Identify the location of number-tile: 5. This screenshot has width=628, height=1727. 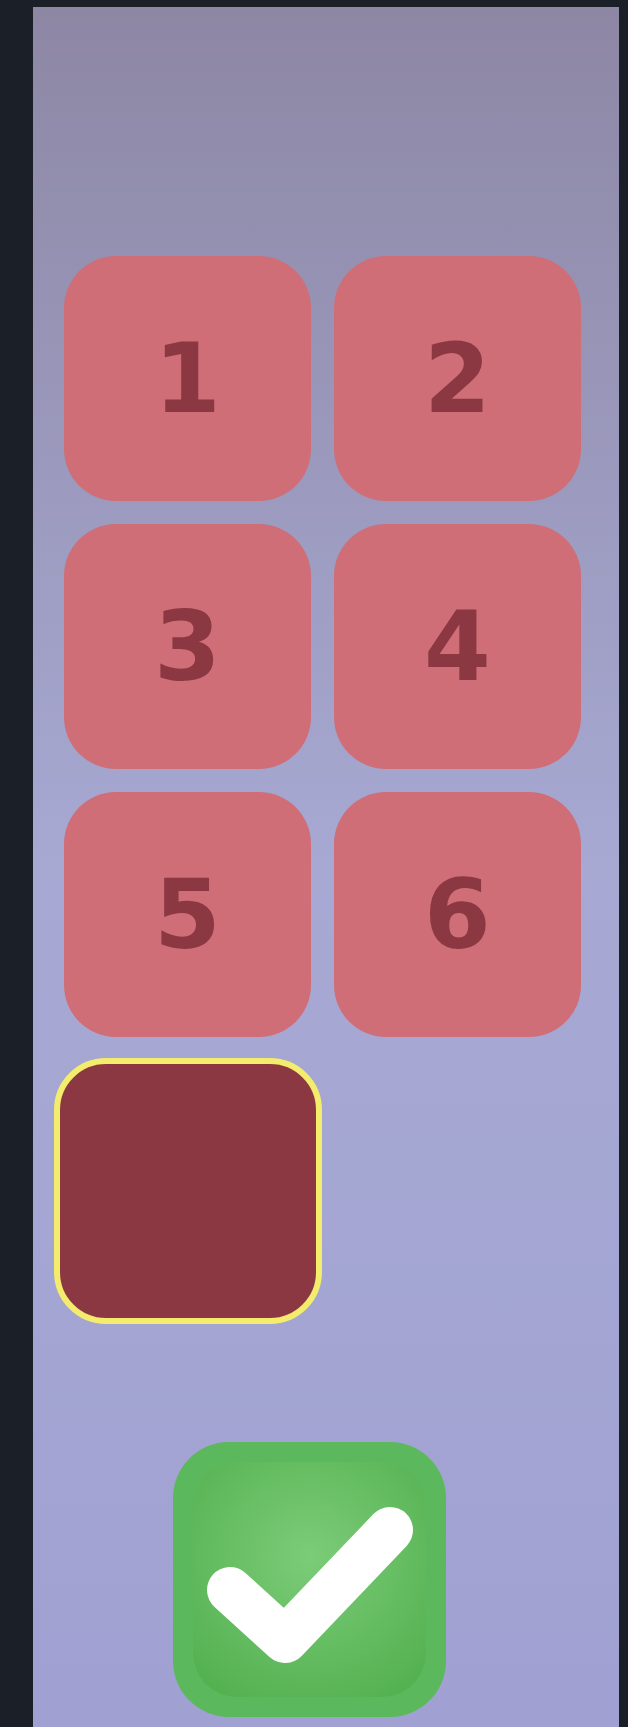
(187, 914).